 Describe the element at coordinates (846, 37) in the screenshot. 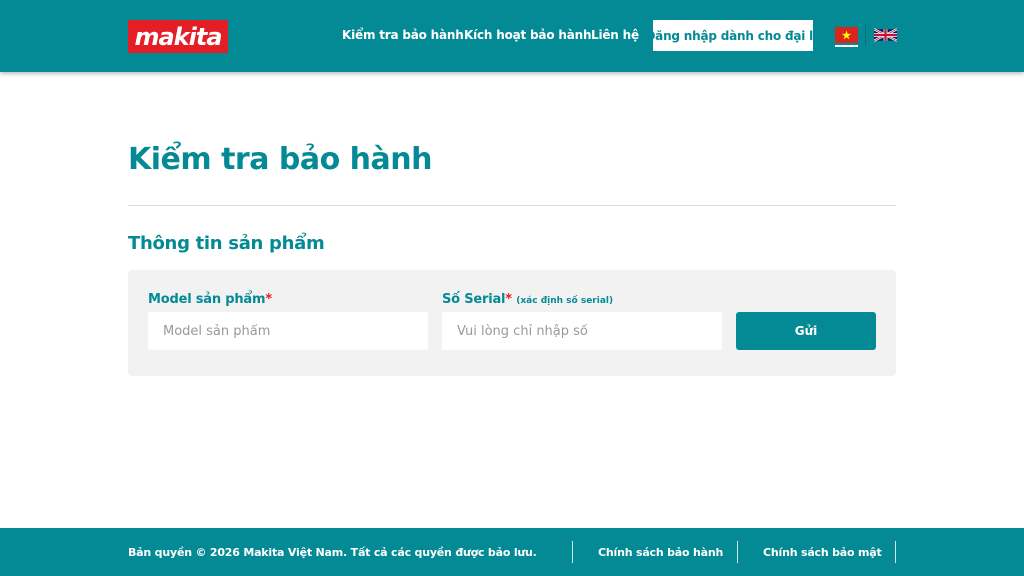

I see `vietnam-flag-icon` at that location.